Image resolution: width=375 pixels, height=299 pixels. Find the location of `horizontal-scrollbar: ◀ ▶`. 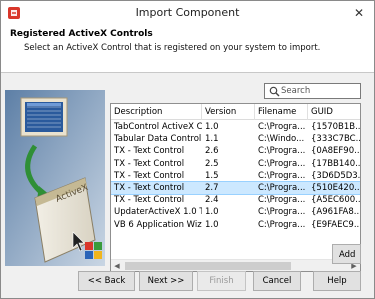

horizontal-scrollbar: ◀ ▶ is located at coordinates (235, 265).